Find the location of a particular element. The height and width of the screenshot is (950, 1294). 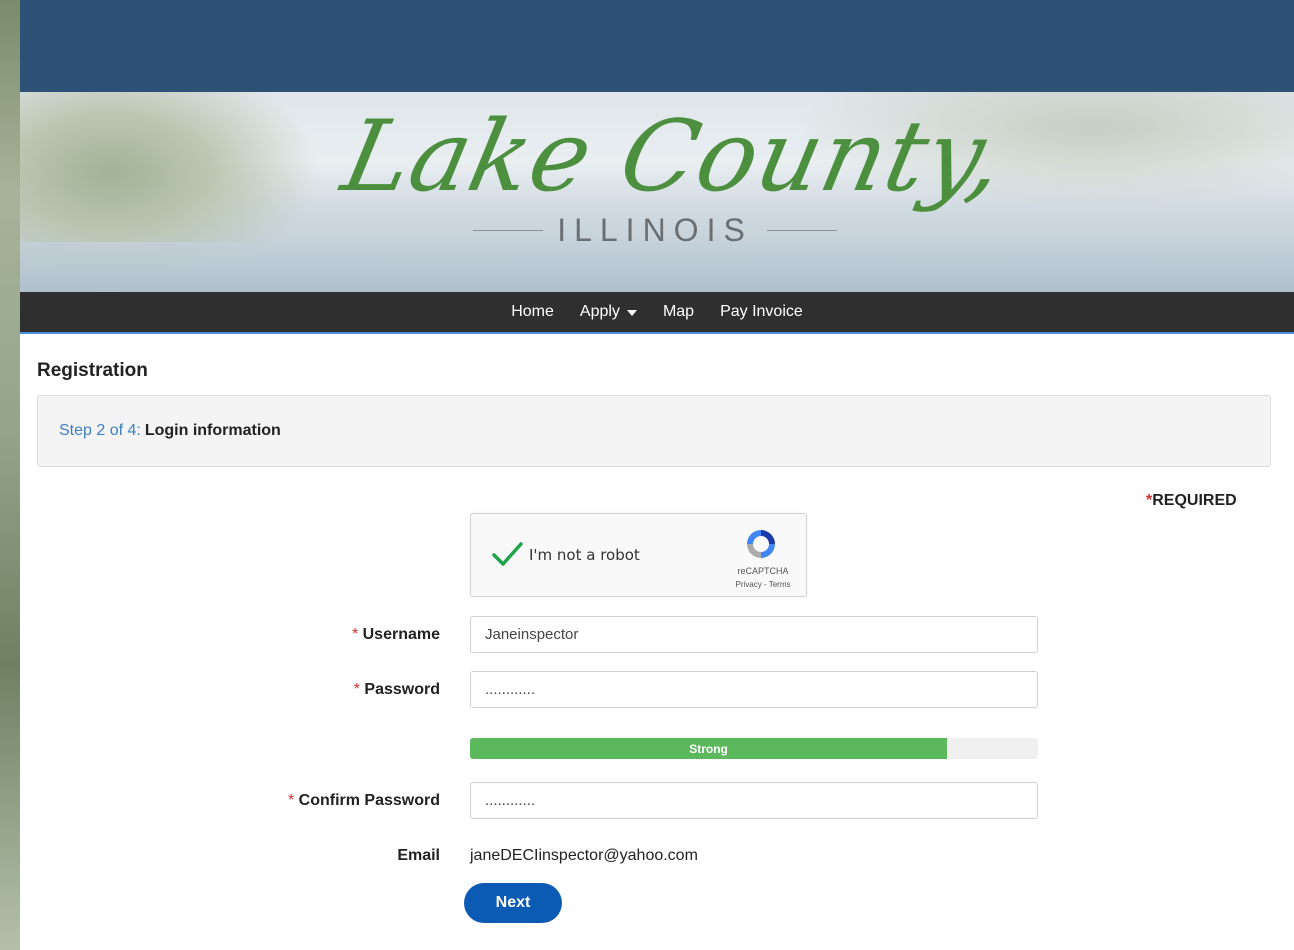

required-note: *REQUIRED is located at coordinates (1191, 501).